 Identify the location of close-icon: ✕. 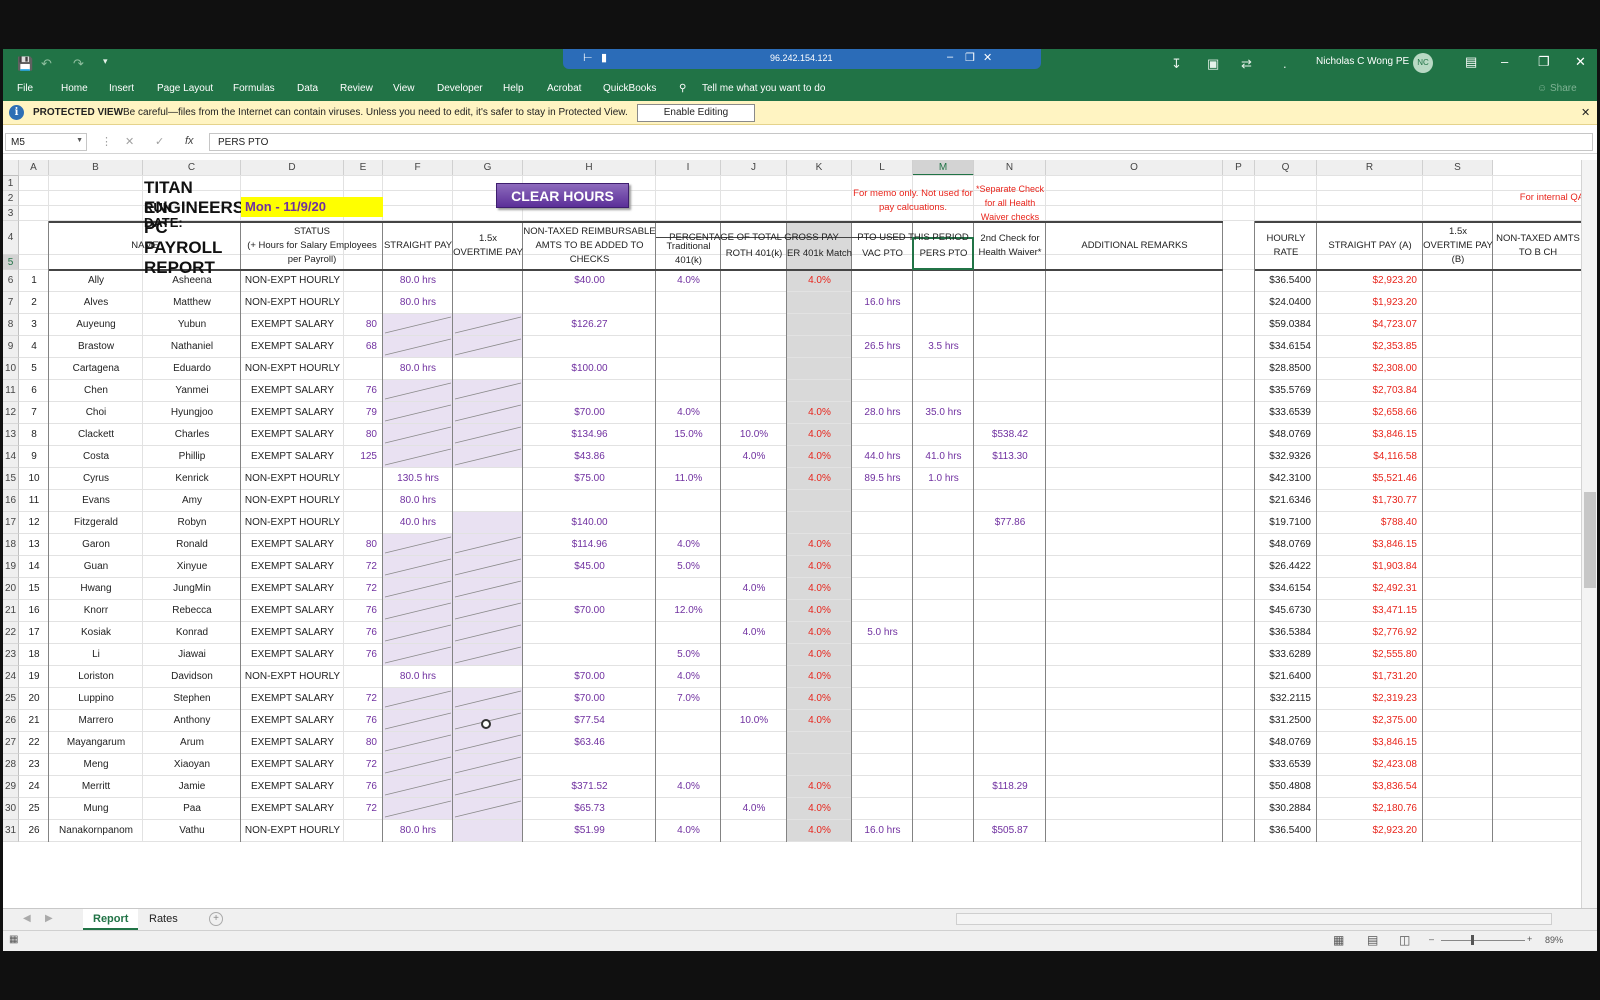
(1585, 112).